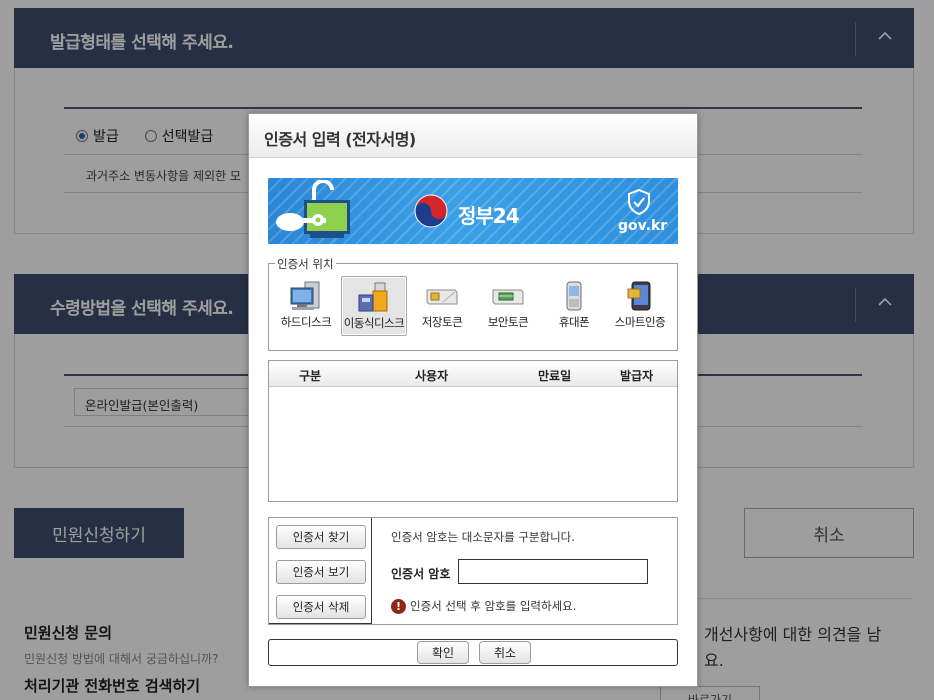 Image resolution: width=934 pixels, height=700 pixels. Describe the element at coordinates (442, 297) in the screenshot. I see `storage-token-icon` at that location.